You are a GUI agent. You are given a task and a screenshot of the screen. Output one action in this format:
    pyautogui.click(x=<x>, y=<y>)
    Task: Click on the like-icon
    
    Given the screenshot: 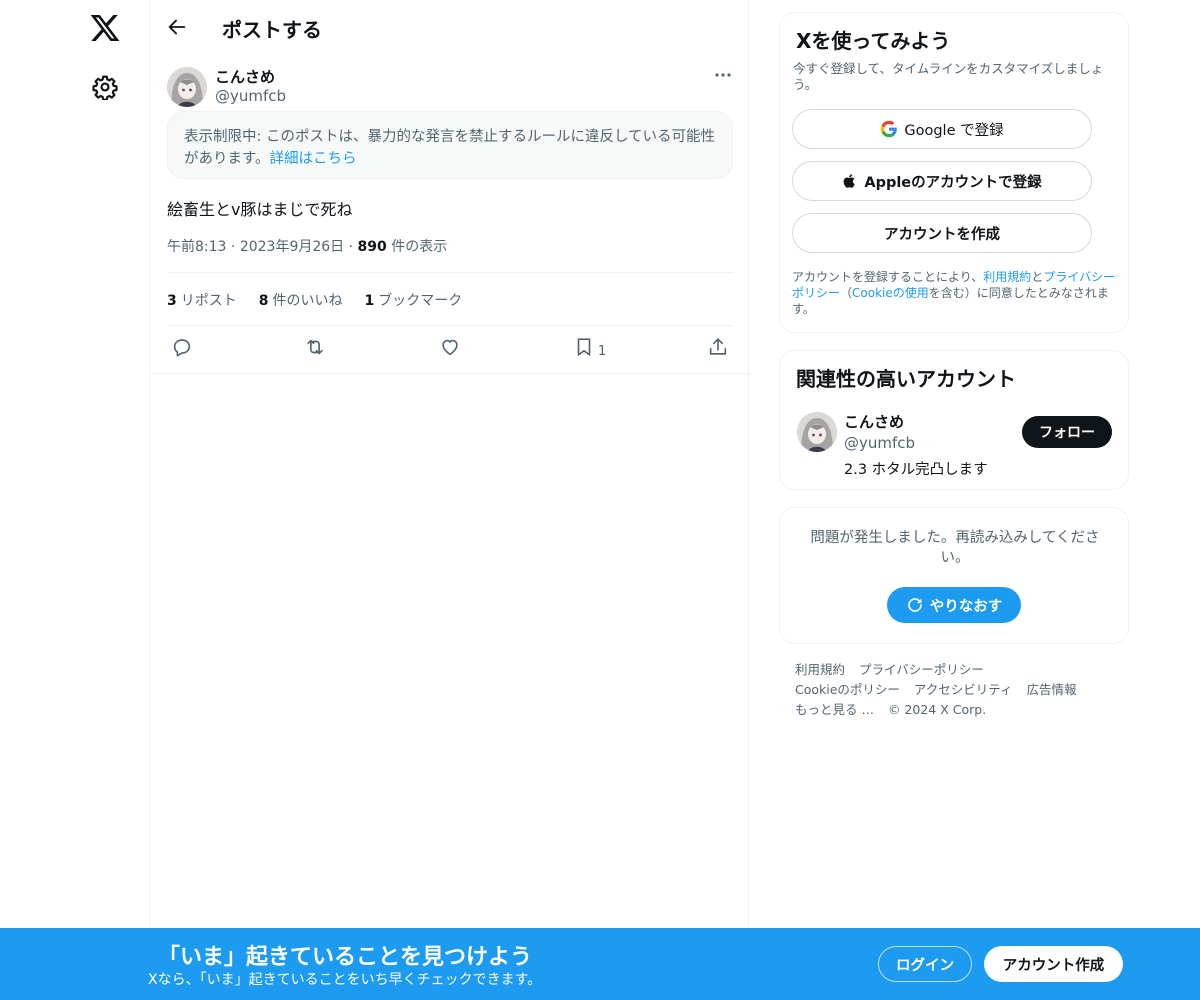 What is the action you would take?
    pyautogui.click(x=450, y=347)
    